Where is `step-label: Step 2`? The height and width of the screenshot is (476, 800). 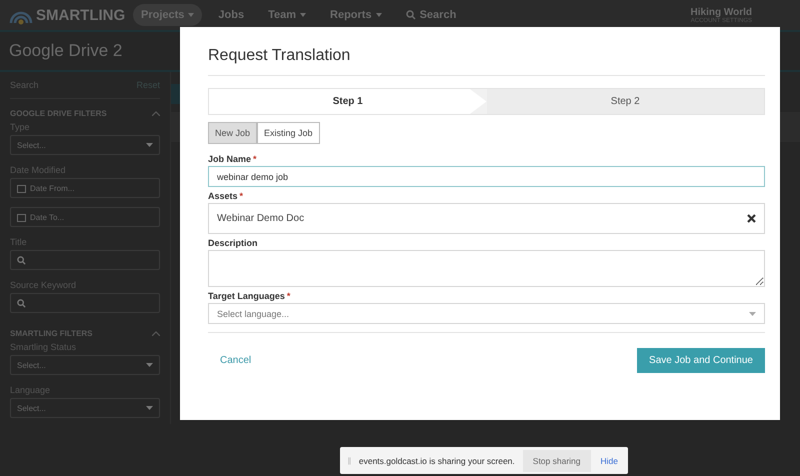
step-label: Step 2 is located at coordinates (625, 101).